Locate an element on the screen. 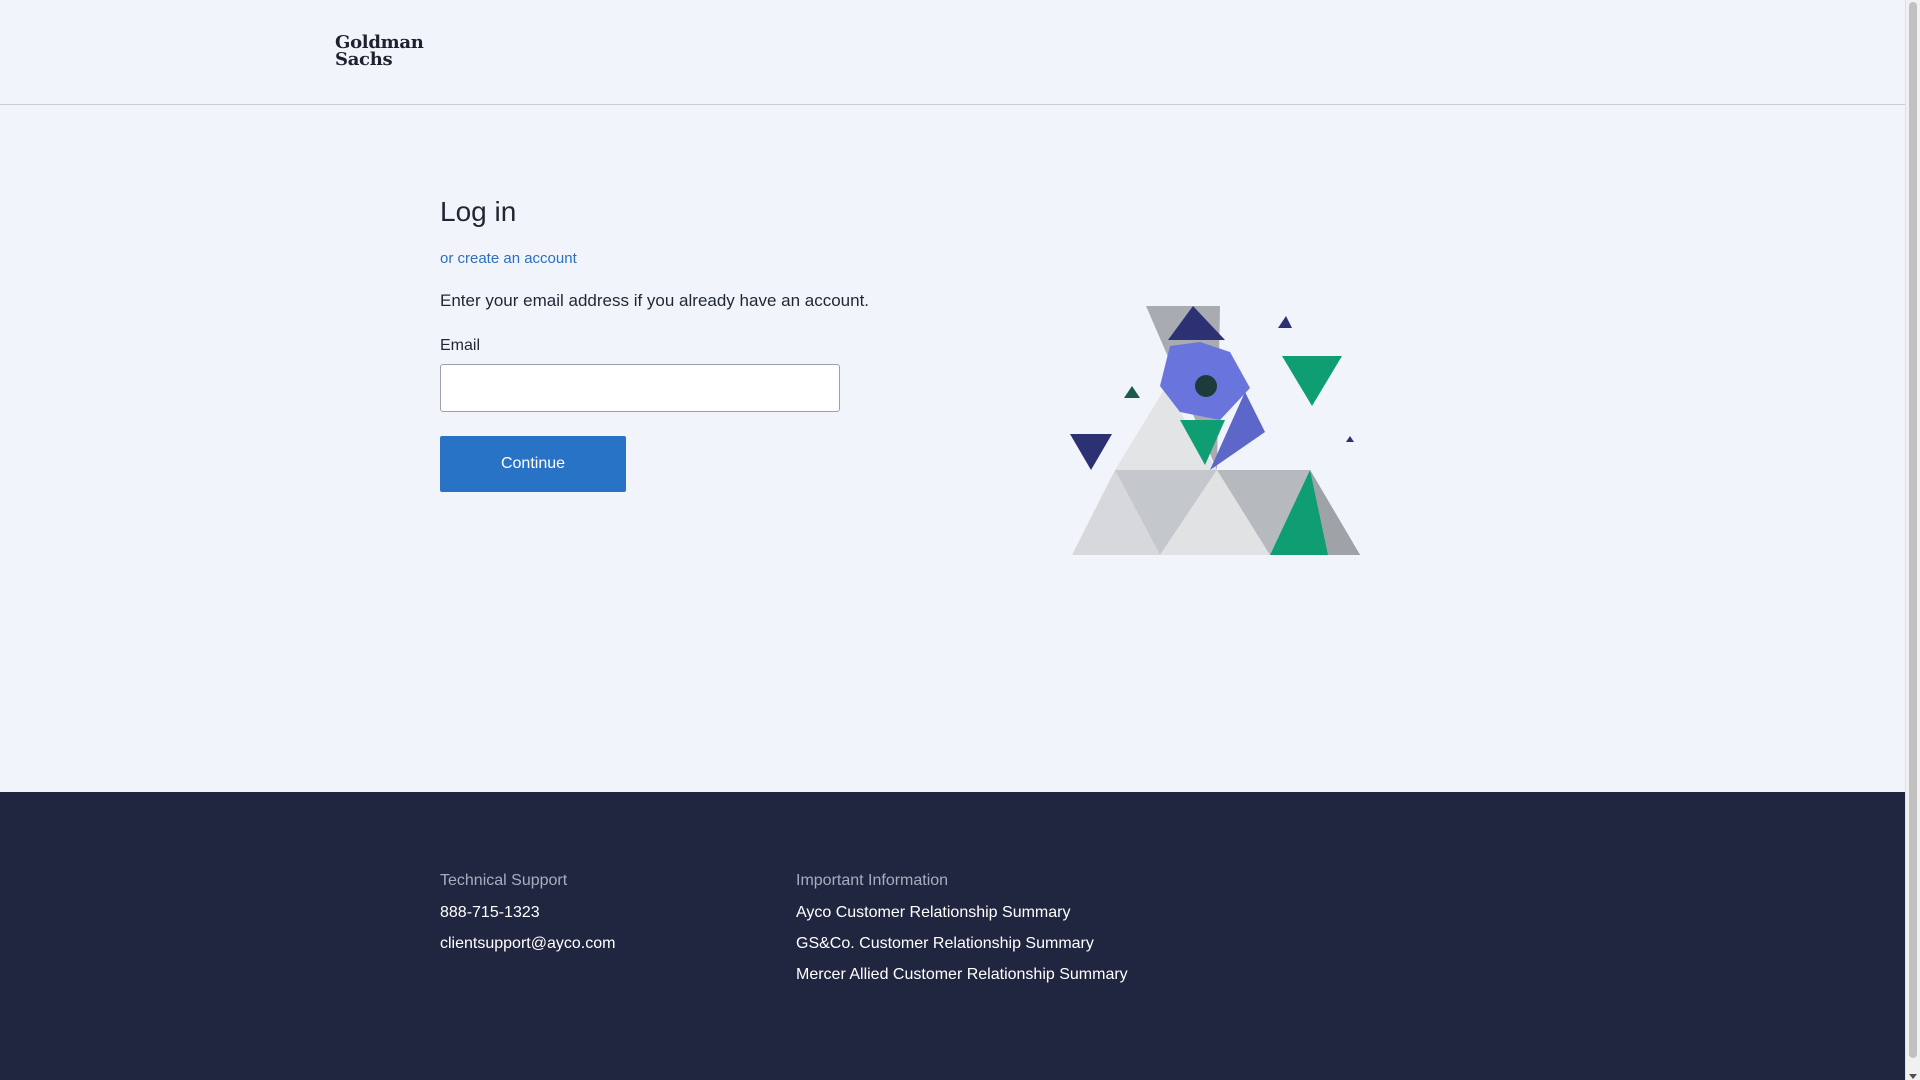  gsco-summary-link: GS&Co. Customer Relationship Summary is located at coordinates (962, 944).